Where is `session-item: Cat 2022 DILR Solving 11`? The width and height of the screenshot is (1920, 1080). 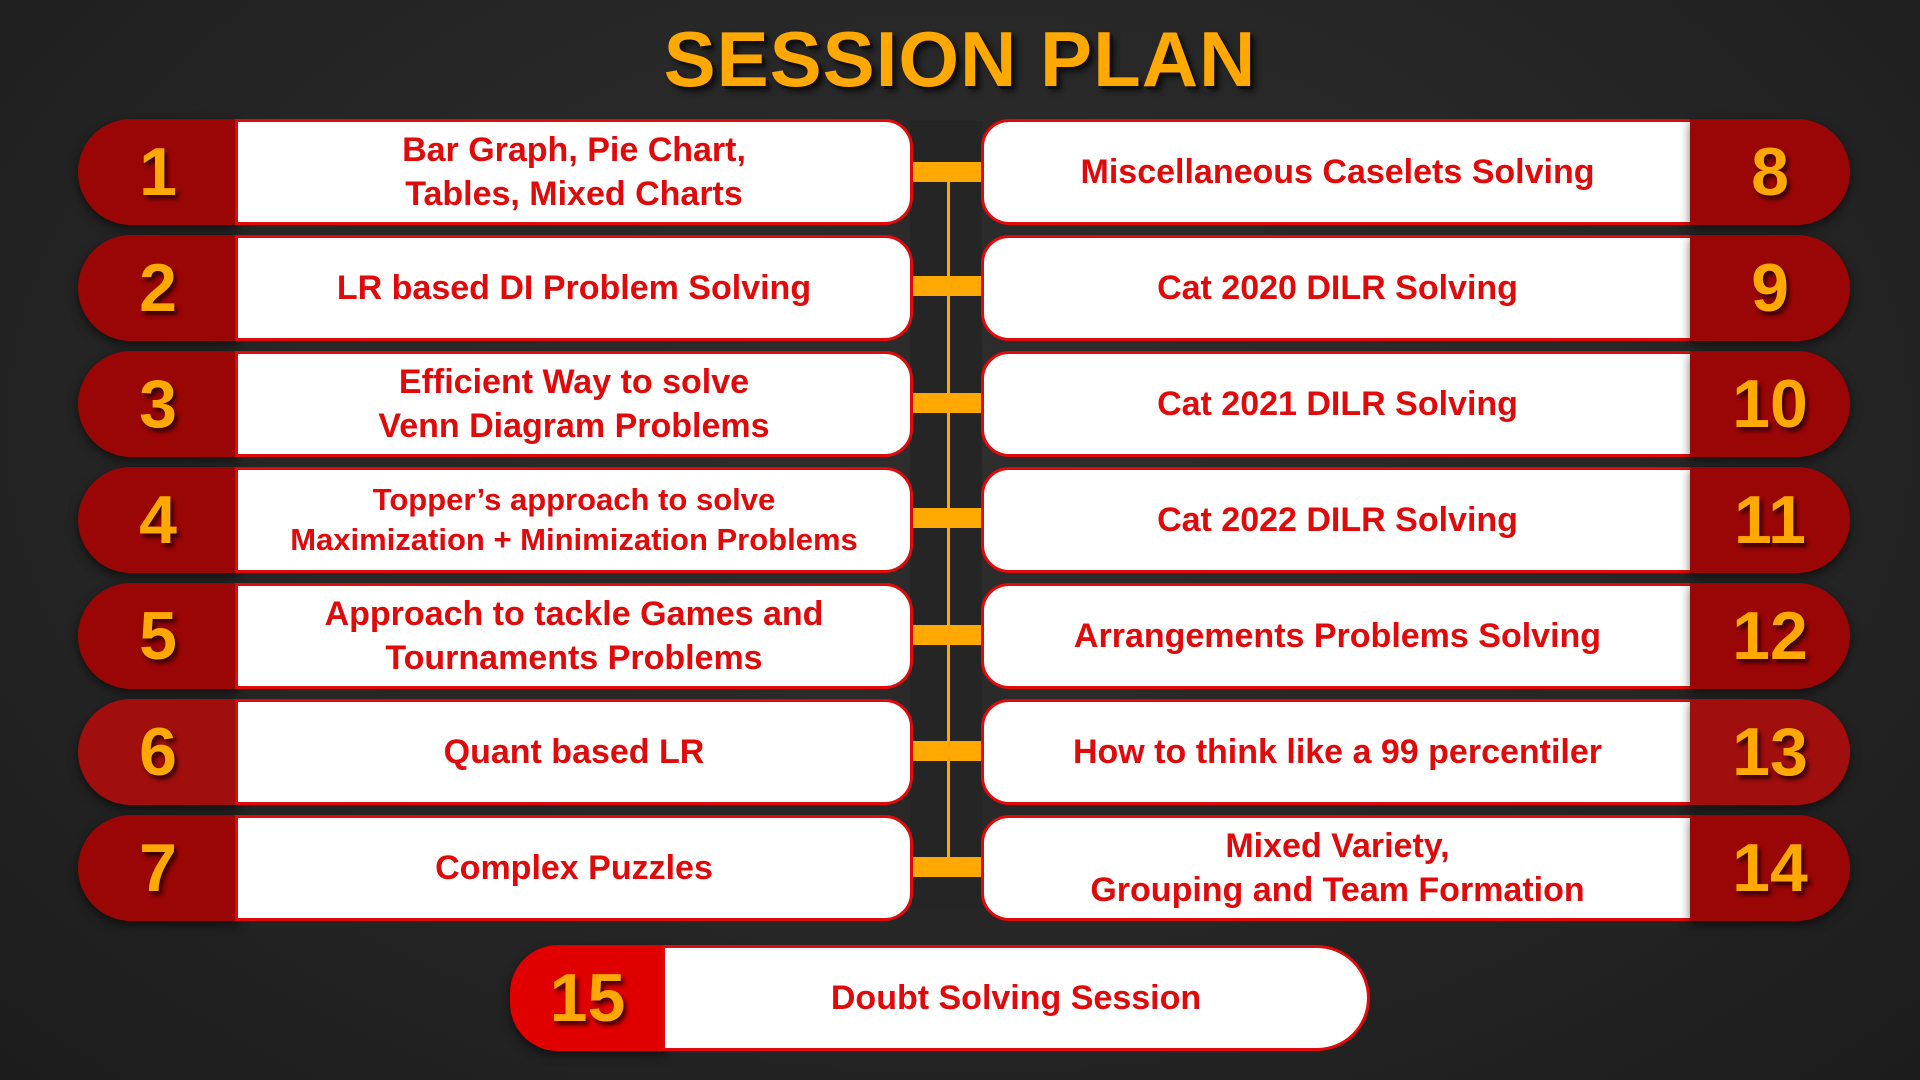 session-item: Cat 2022 DILR Solving 11 is located at coordinates (1414, 520).